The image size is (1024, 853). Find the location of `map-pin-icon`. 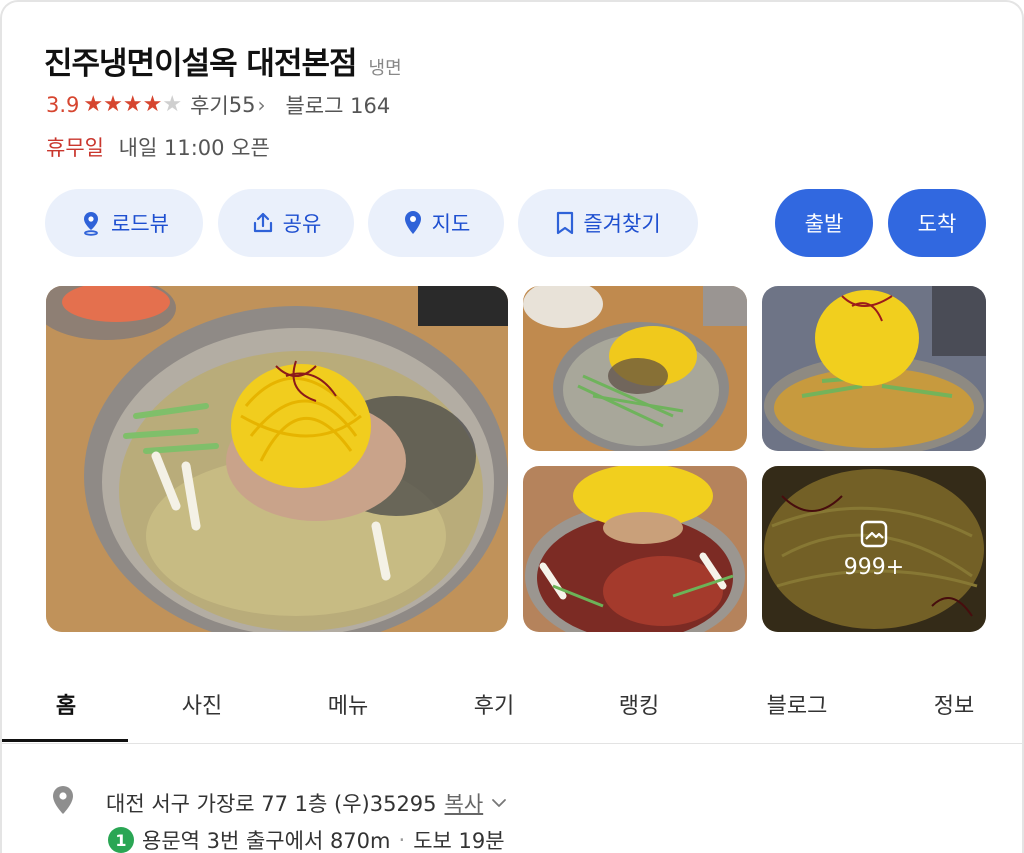

map-pin-icon is located at coordinates (413, 223).